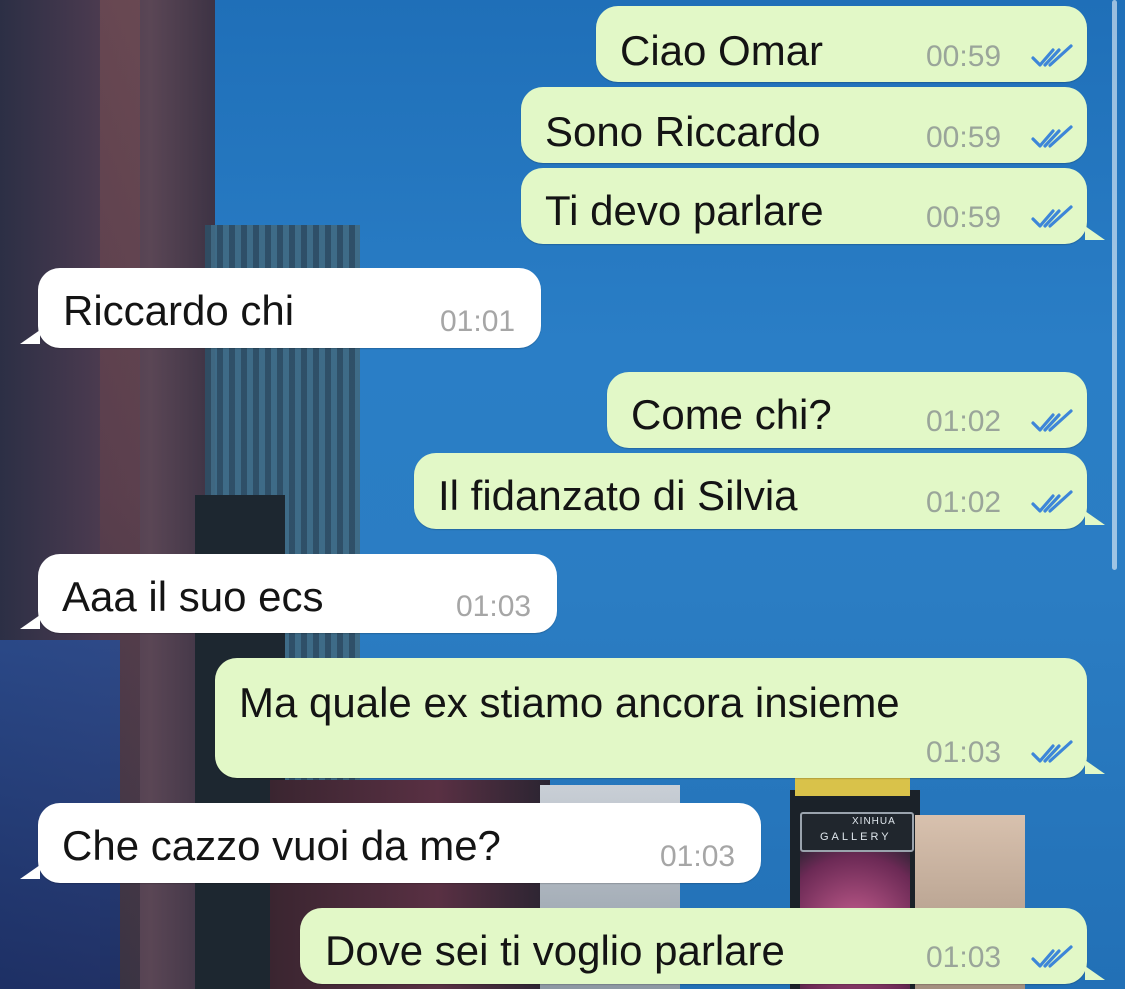  What do you see at coordinates (1114, 285) in the screenshot?
I see `scrollbar` at bounding box center [1114, 285].